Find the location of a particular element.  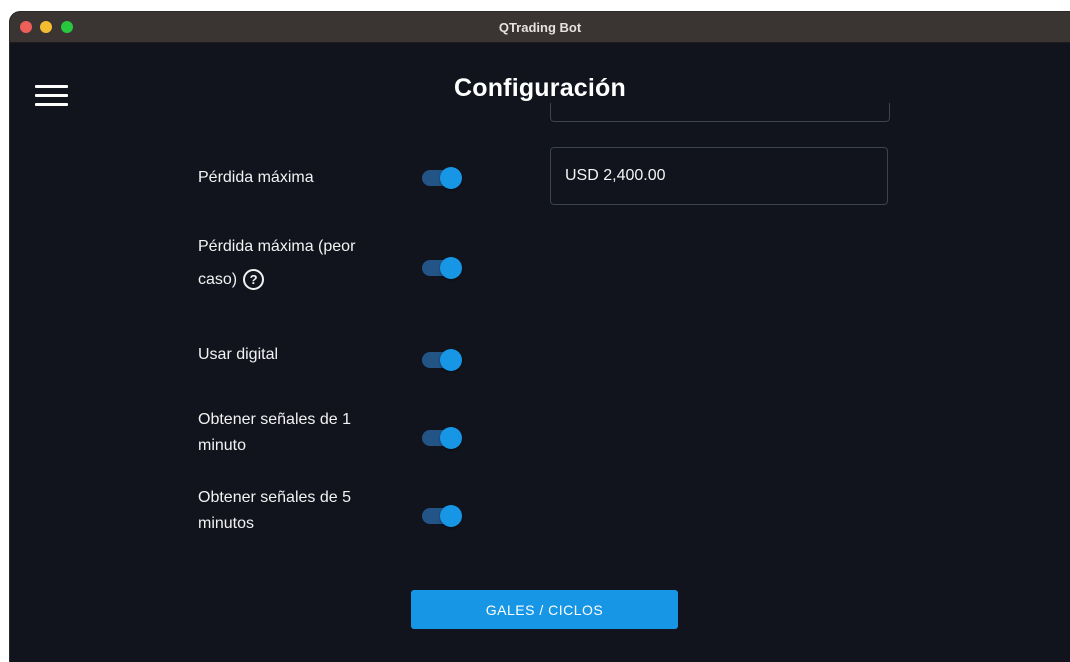

window-titlebar: QTrading Bot is located at coordinates (540, 27).